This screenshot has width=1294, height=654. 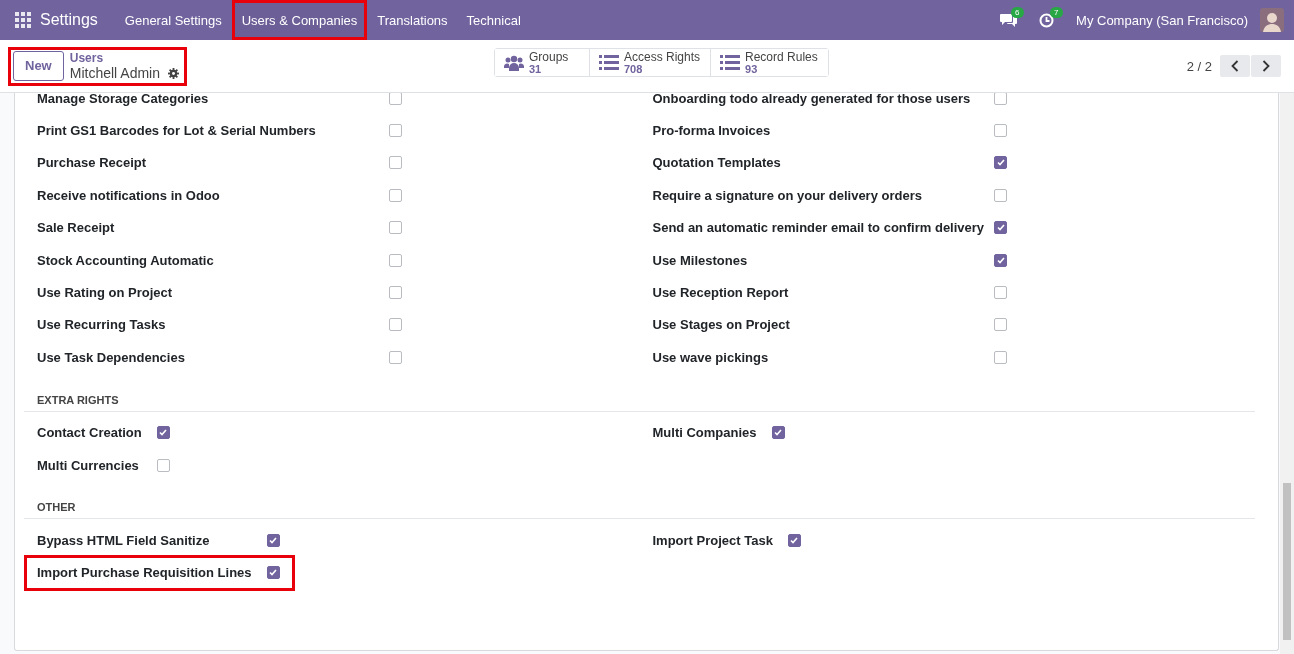 I want to click on smart-button: Groups 31, so click(x=542, y=62).